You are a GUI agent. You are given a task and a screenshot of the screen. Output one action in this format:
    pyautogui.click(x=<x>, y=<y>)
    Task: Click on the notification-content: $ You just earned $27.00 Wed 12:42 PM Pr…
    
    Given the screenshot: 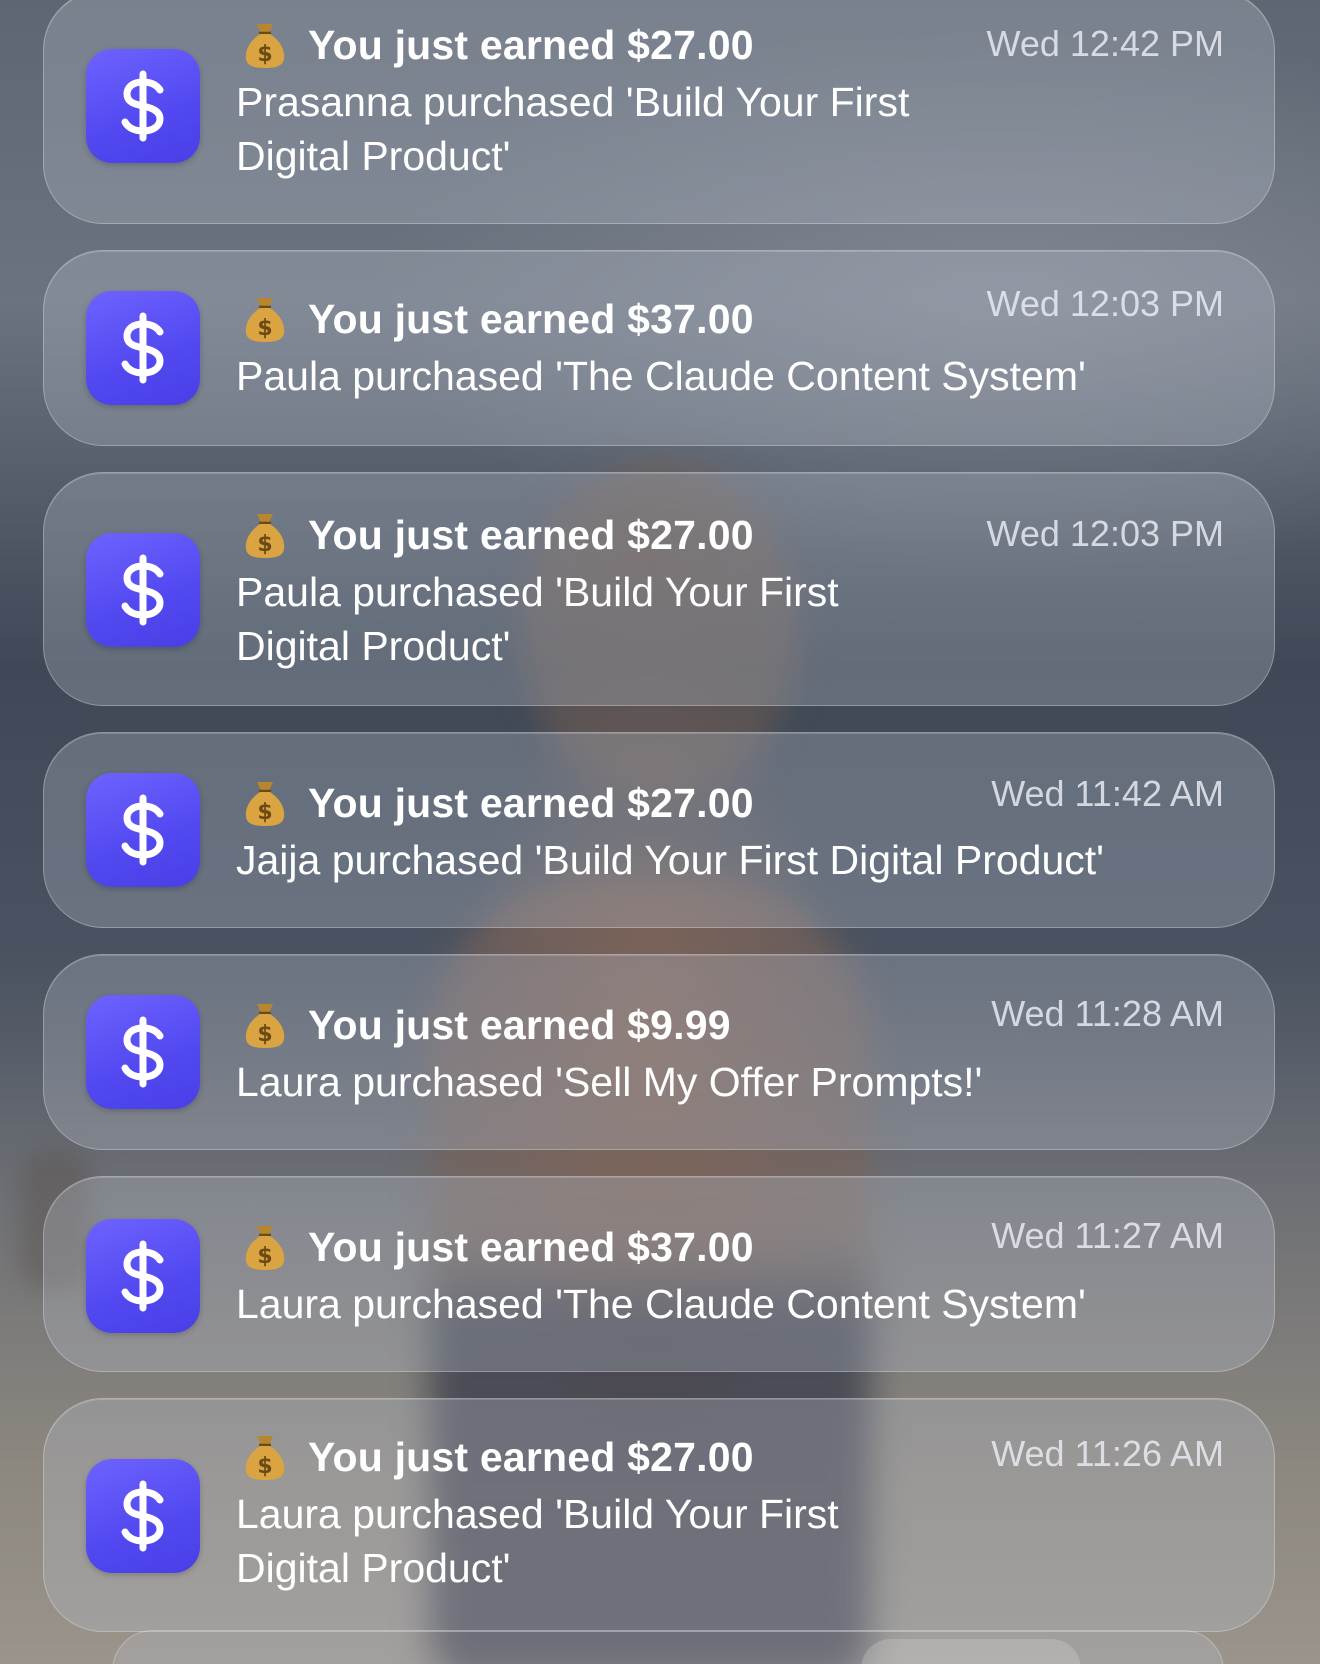 What is the action you would take?
    pyautogui.click(x=731, y=100)
    